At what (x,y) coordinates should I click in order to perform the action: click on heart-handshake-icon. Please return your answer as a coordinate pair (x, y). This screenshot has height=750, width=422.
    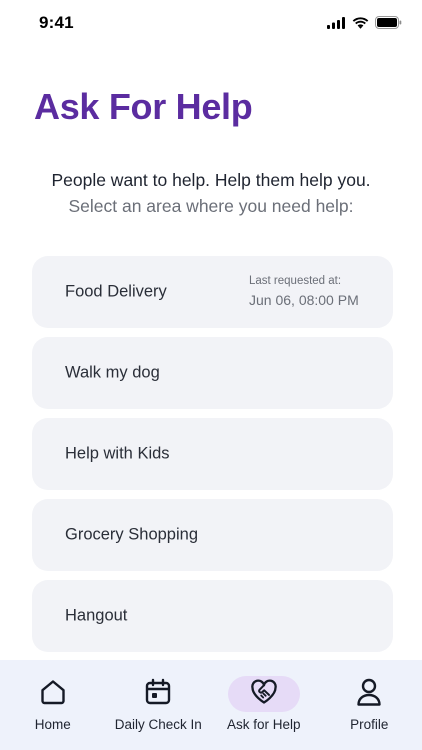
    Looking at the image, I should click on (264, 694).